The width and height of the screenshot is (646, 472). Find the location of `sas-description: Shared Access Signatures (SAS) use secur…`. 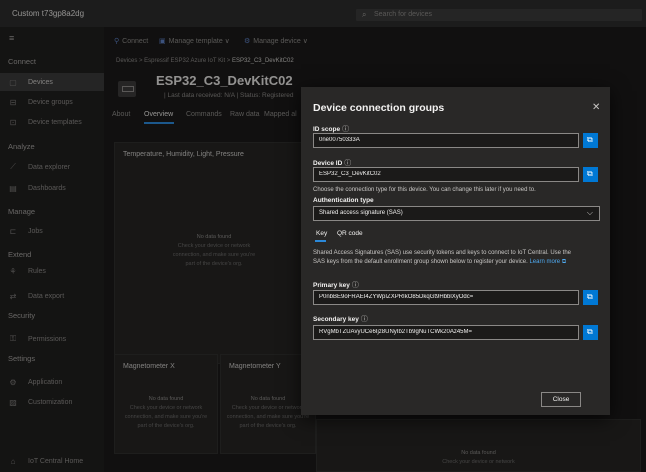

sas-description: Shared Access Signatures (SAS) use secur… is located at coordinates (442, 257).